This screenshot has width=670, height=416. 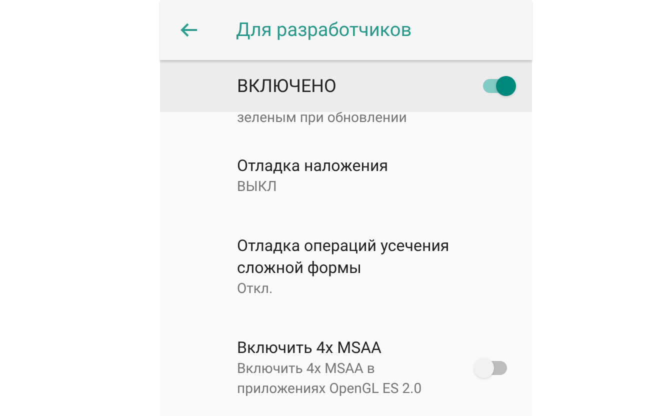 What do you see at coordinates (287, 86) in the screenshot?
I see `master-switch-label: ВКЛЮЧЕНО` at bounding box center [287, 86].